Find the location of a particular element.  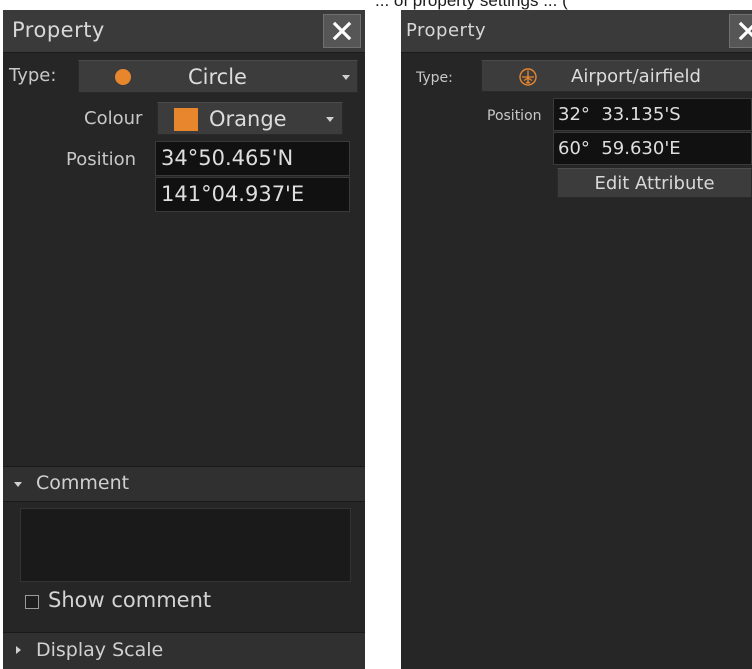

longitude-field: 141°04.937'E is located at coordinates (252, 194).